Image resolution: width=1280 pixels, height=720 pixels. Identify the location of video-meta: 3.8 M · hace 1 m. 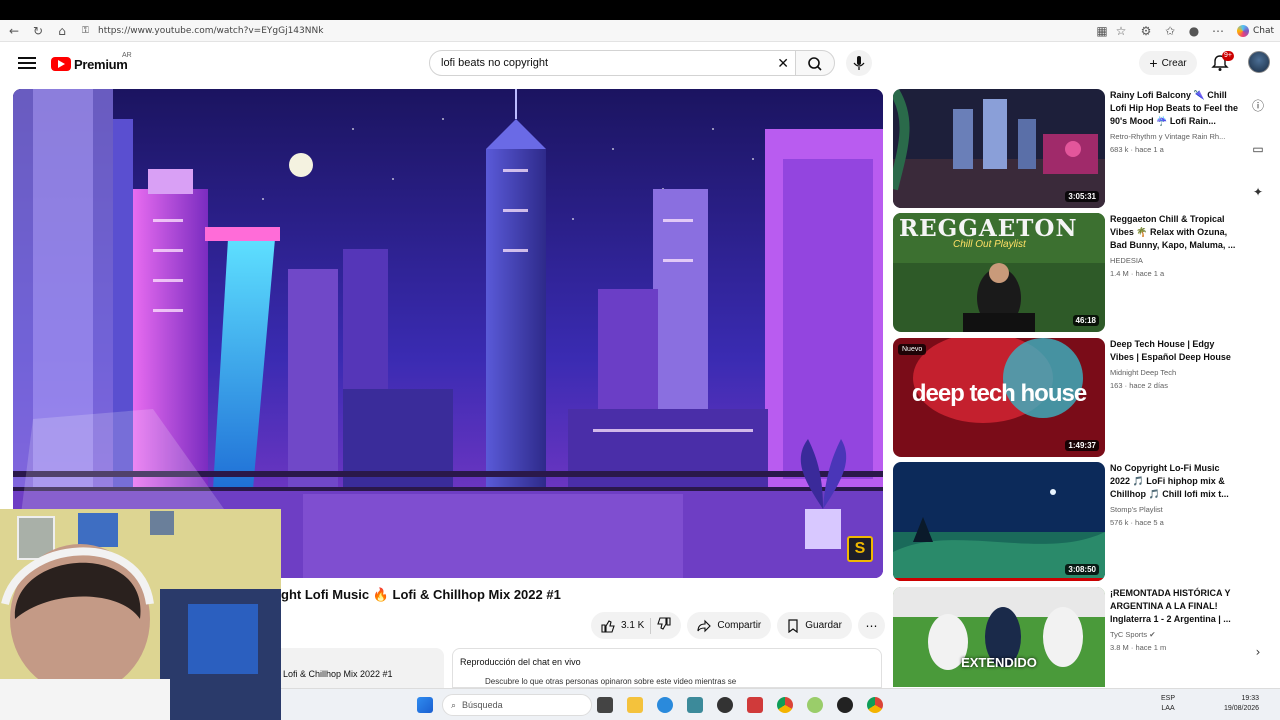
(1138, 647).